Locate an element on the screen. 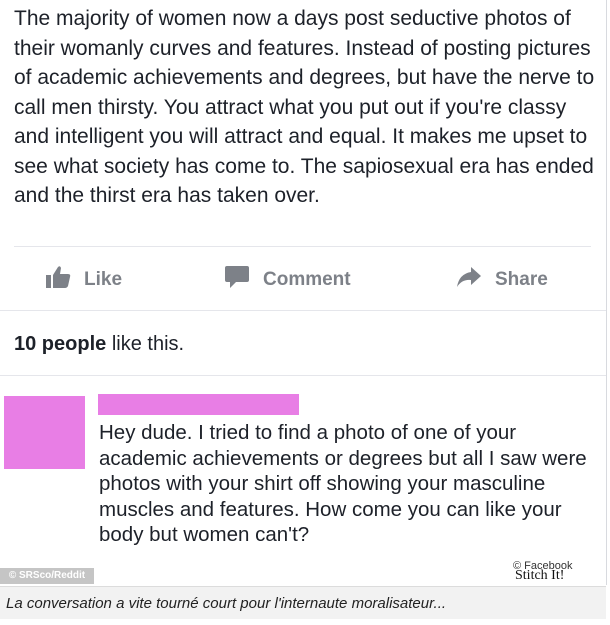 Image resolution: width=610 pixels, height=625 pixels. share-arrow-icon is located at coordinates (475, 280).